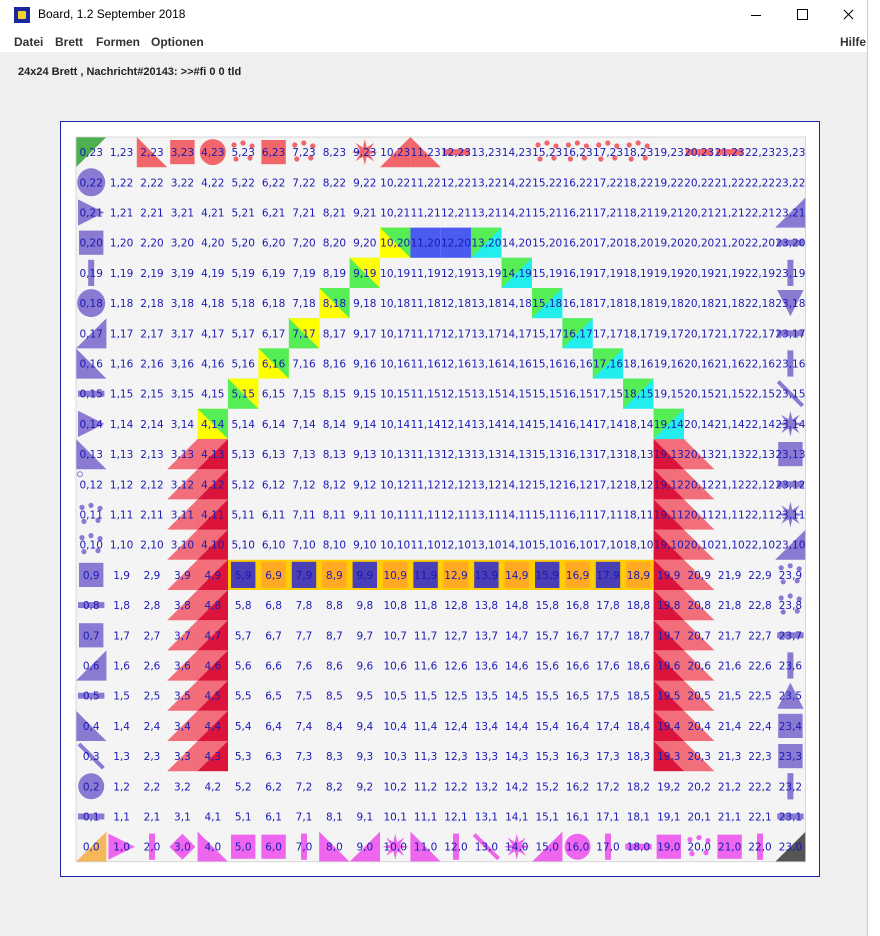 This screenshot has height=936, width=880. I want to click on cell-coordinate-label: 7,1, so click(304, 818).